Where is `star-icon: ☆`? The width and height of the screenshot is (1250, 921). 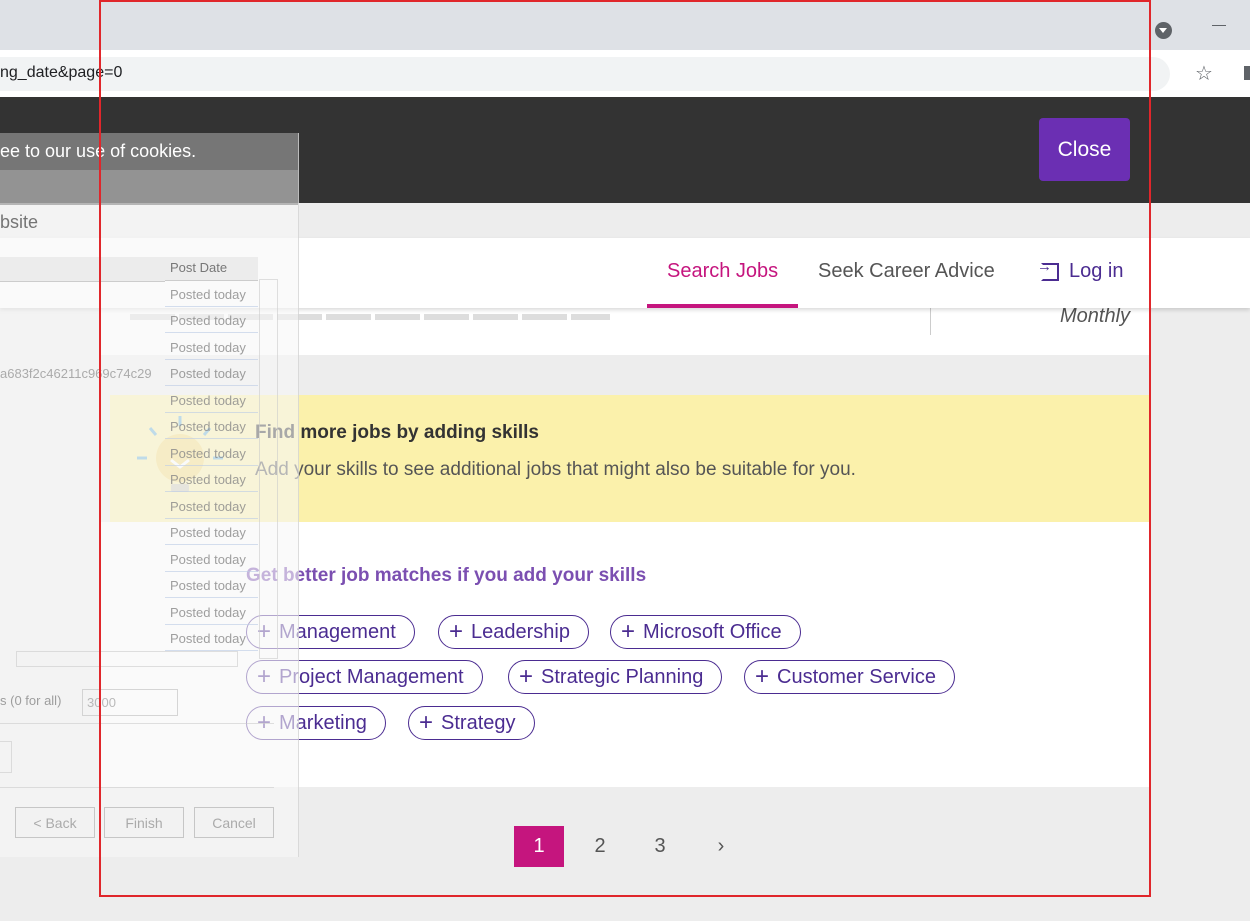
star-icon: ☆ is located at coordinates (1204, 73).